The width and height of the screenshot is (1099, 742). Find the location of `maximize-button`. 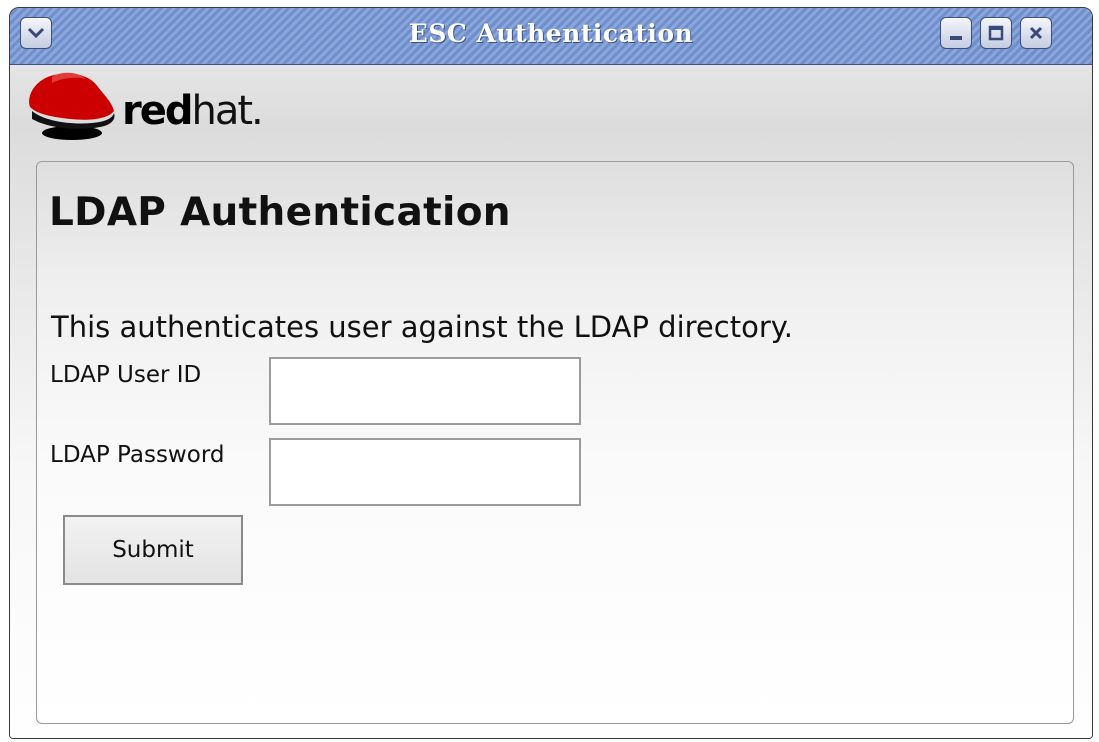

maximize-button is located at coordinates (996, 33).